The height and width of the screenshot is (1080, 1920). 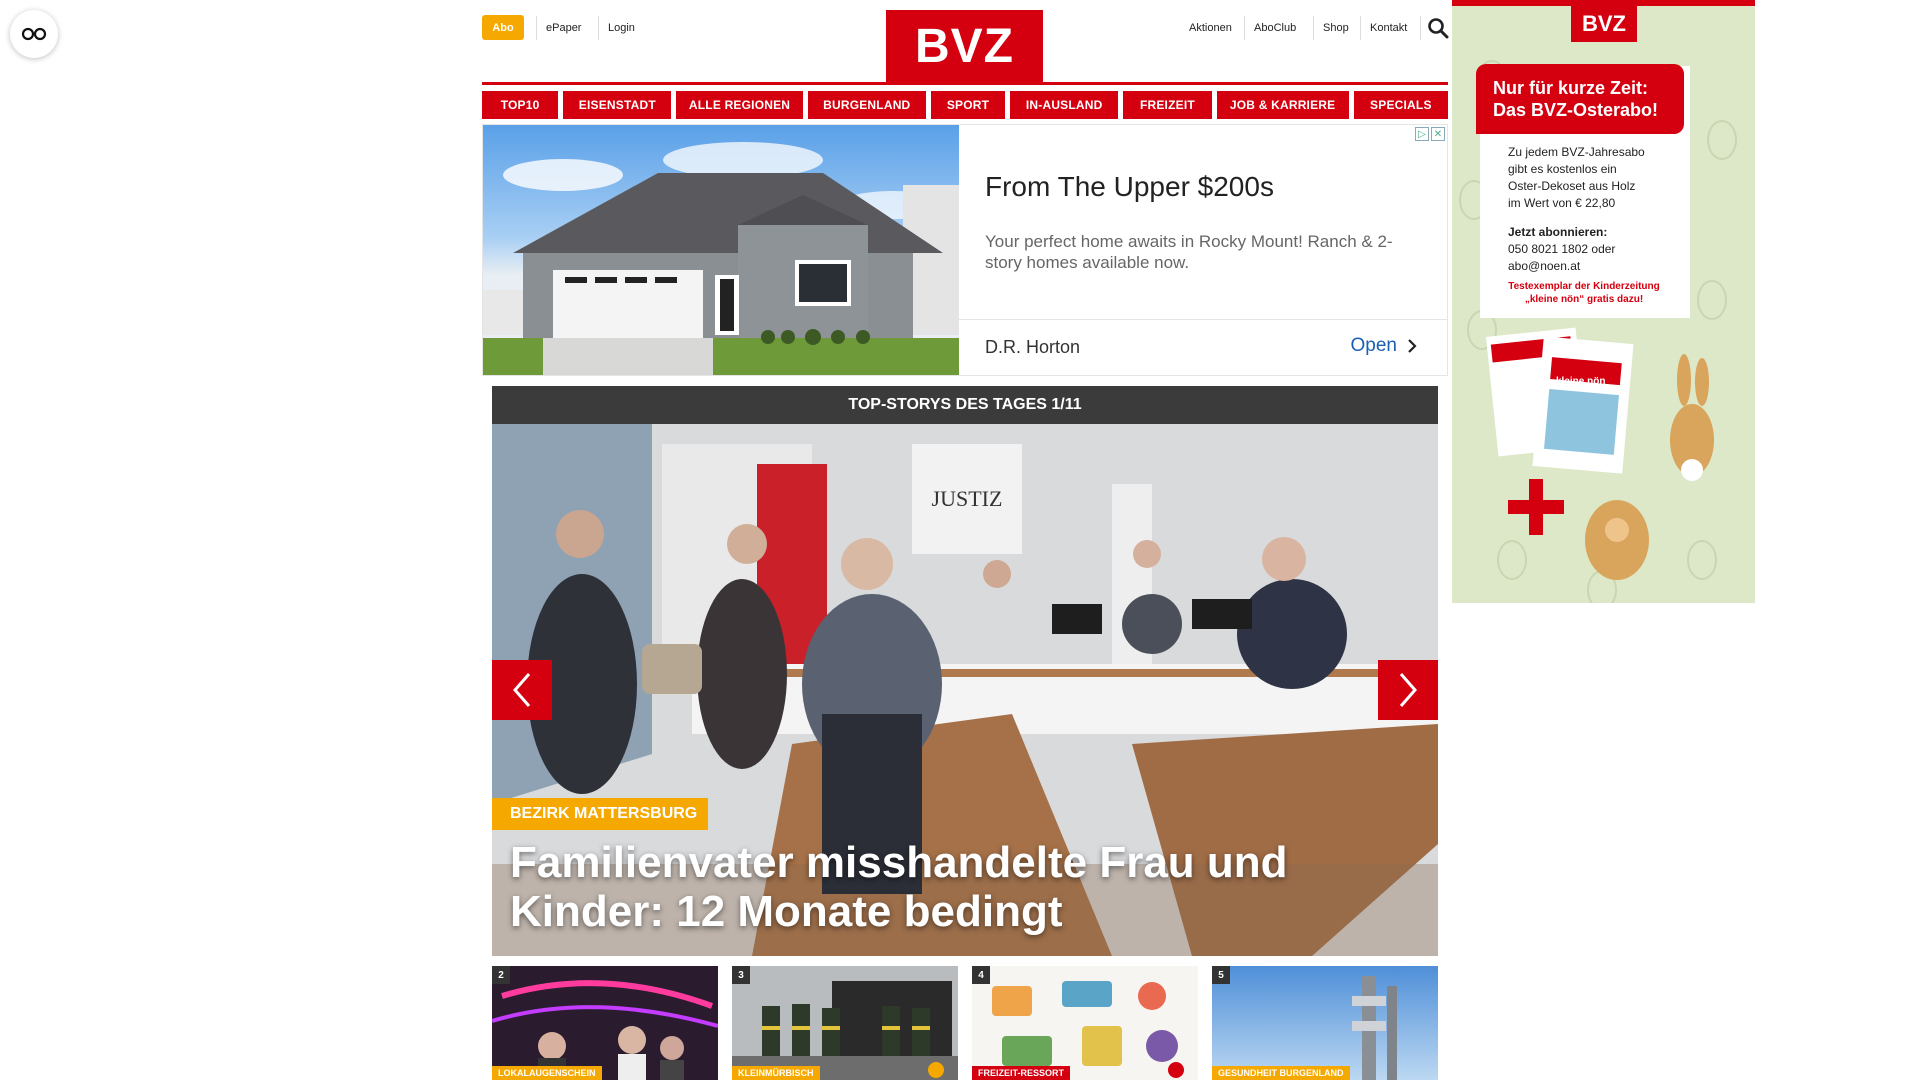 I want to click on chevron-left-icon, so click(x=522, y=690).